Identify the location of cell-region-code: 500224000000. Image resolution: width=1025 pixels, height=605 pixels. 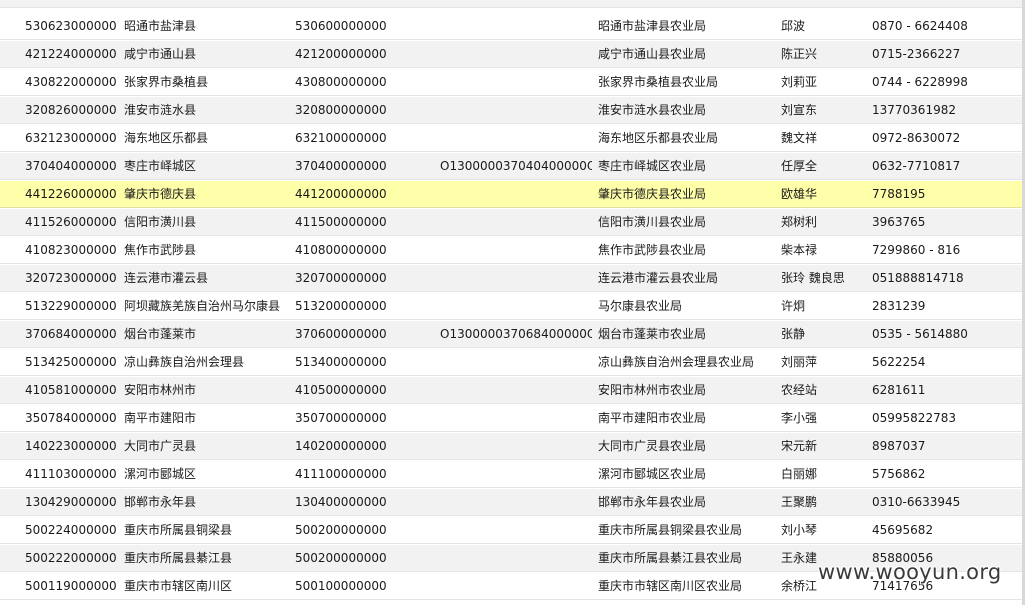
(71, 530).